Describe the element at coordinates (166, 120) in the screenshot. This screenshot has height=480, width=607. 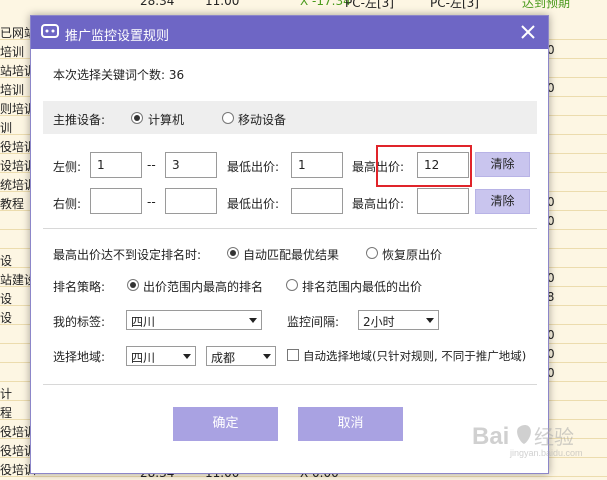
I see `device-computer-label: 计算机` at that location.